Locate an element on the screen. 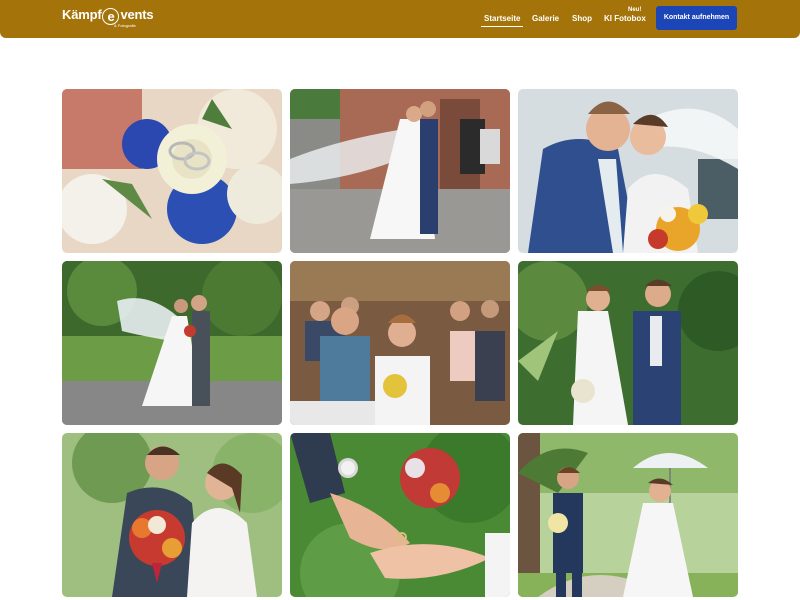 The height and width of the screenshot is (600, 800). park-veil-image is located at coordinates (172, 343).